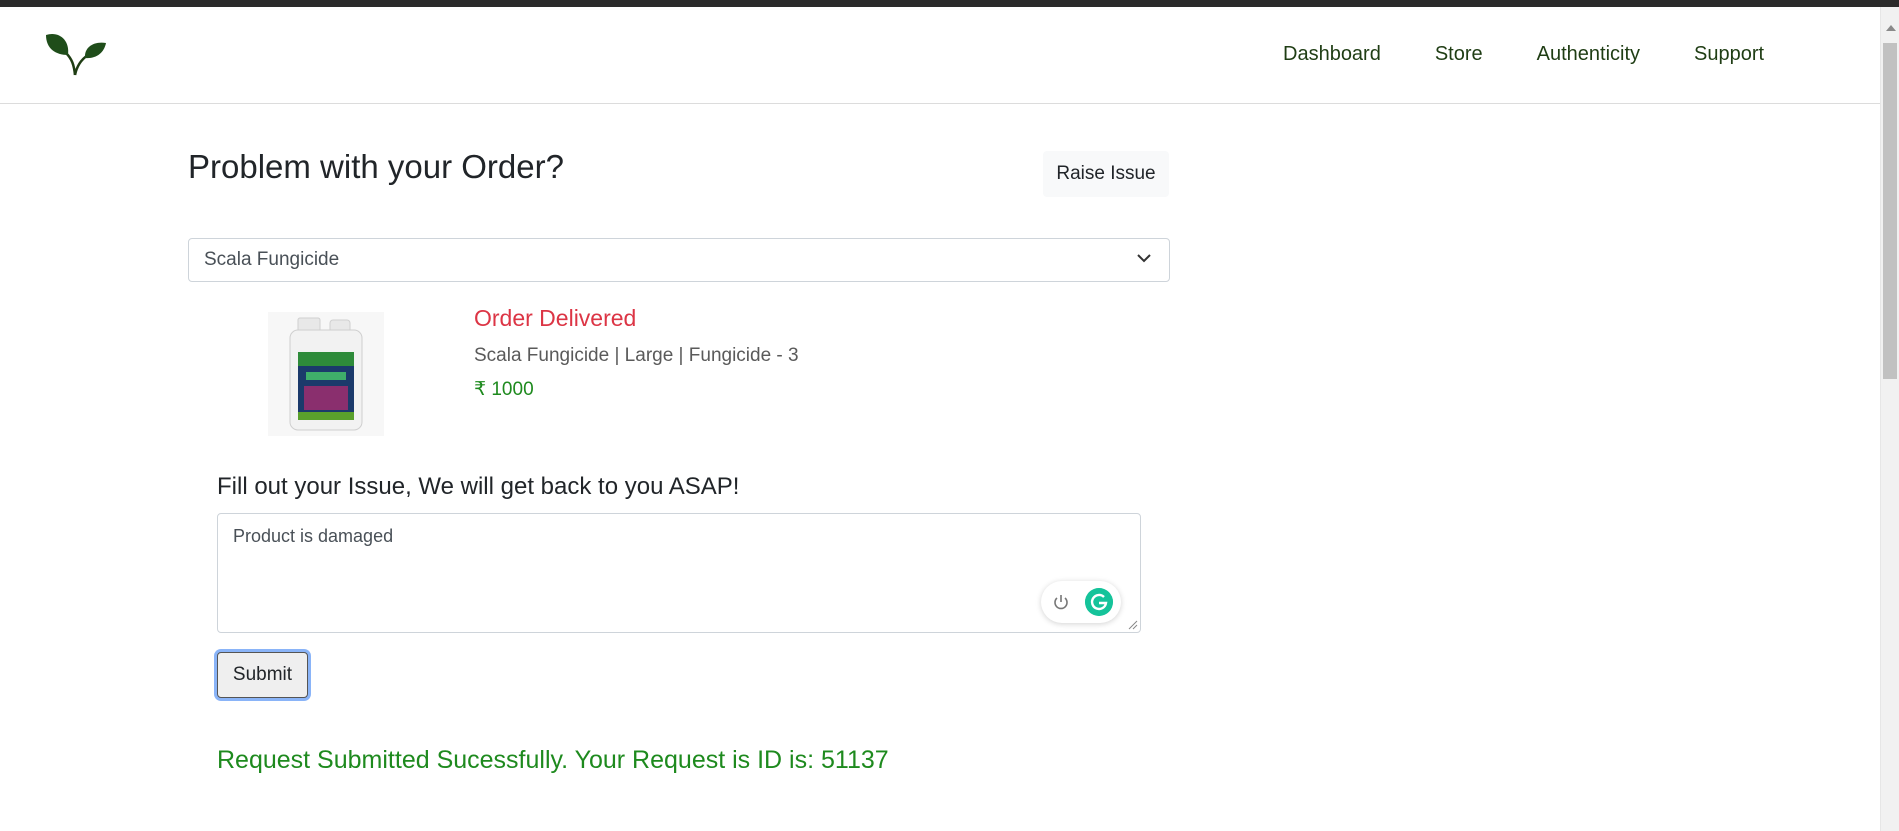 Image resolution: width=1899 pixels, height=831 pixels. What do you see at coordinates (1891, 28) in the screenshot?
I see `scroll-up-arrow-icon` at bounding box center [1891, 28].